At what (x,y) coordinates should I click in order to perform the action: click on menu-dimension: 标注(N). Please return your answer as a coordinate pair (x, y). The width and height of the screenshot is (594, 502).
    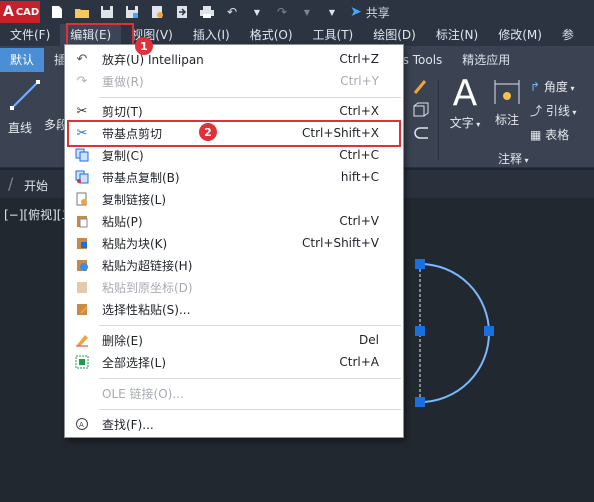
    Looking at the image, I should click on (457, 35).